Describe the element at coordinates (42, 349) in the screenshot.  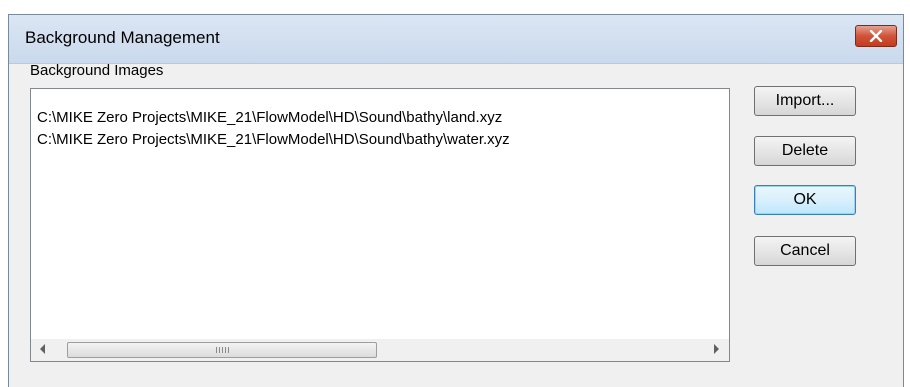
I see `scroll-left-arrow-icon` at that location.